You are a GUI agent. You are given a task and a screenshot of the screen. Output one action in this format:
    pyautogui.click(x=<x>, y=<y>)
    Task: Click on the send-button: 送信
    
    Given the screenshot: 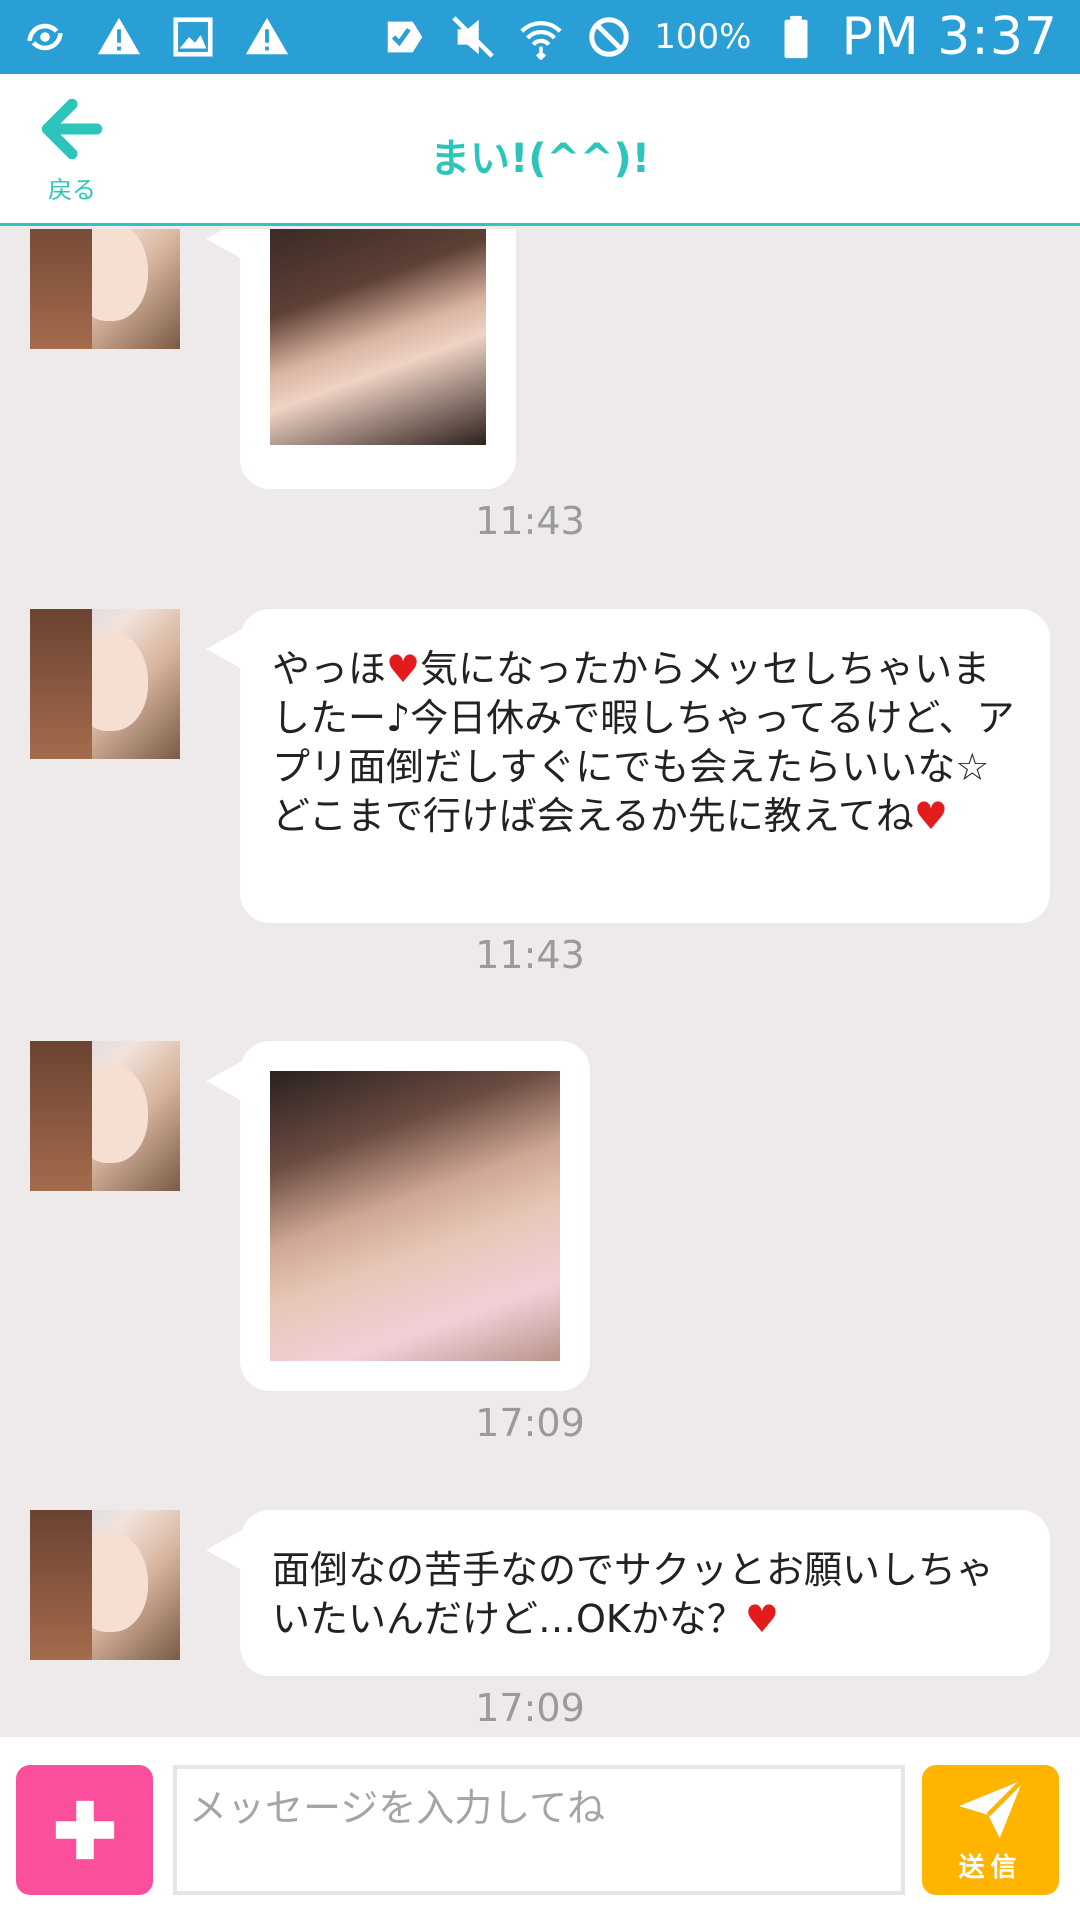 What is the action you would take?
    pyautogui.click(x=990, y=1830)
    